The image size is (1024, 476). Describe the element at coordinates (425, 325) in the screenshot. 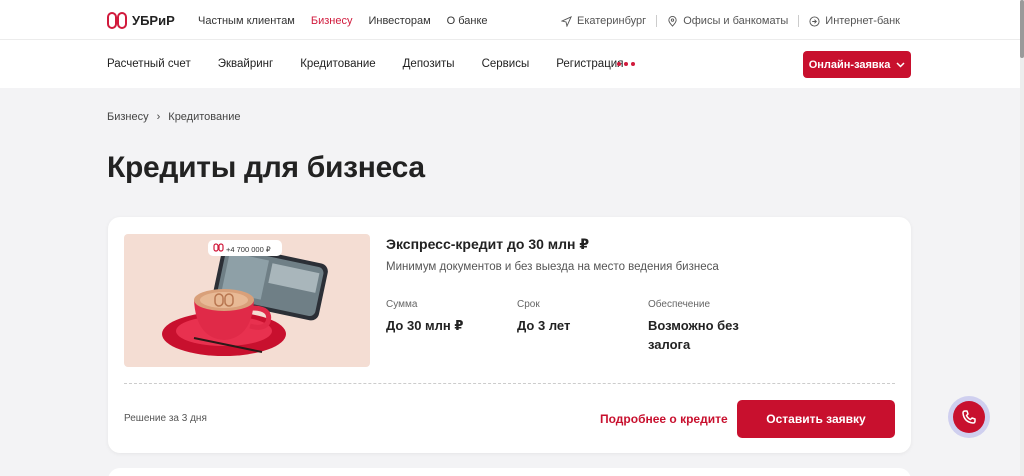

I see `param-value: До 30 млн ₽` at that location.